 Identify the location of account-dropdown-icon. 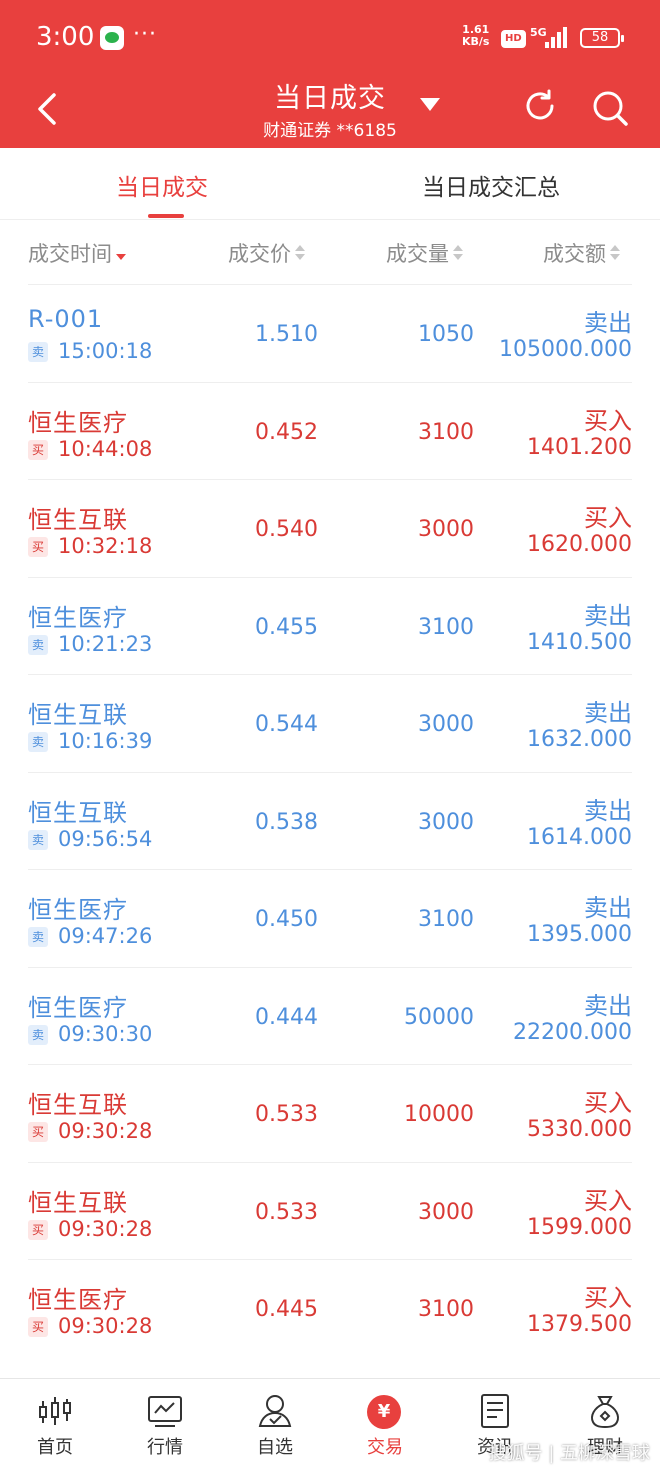
(430, 104).